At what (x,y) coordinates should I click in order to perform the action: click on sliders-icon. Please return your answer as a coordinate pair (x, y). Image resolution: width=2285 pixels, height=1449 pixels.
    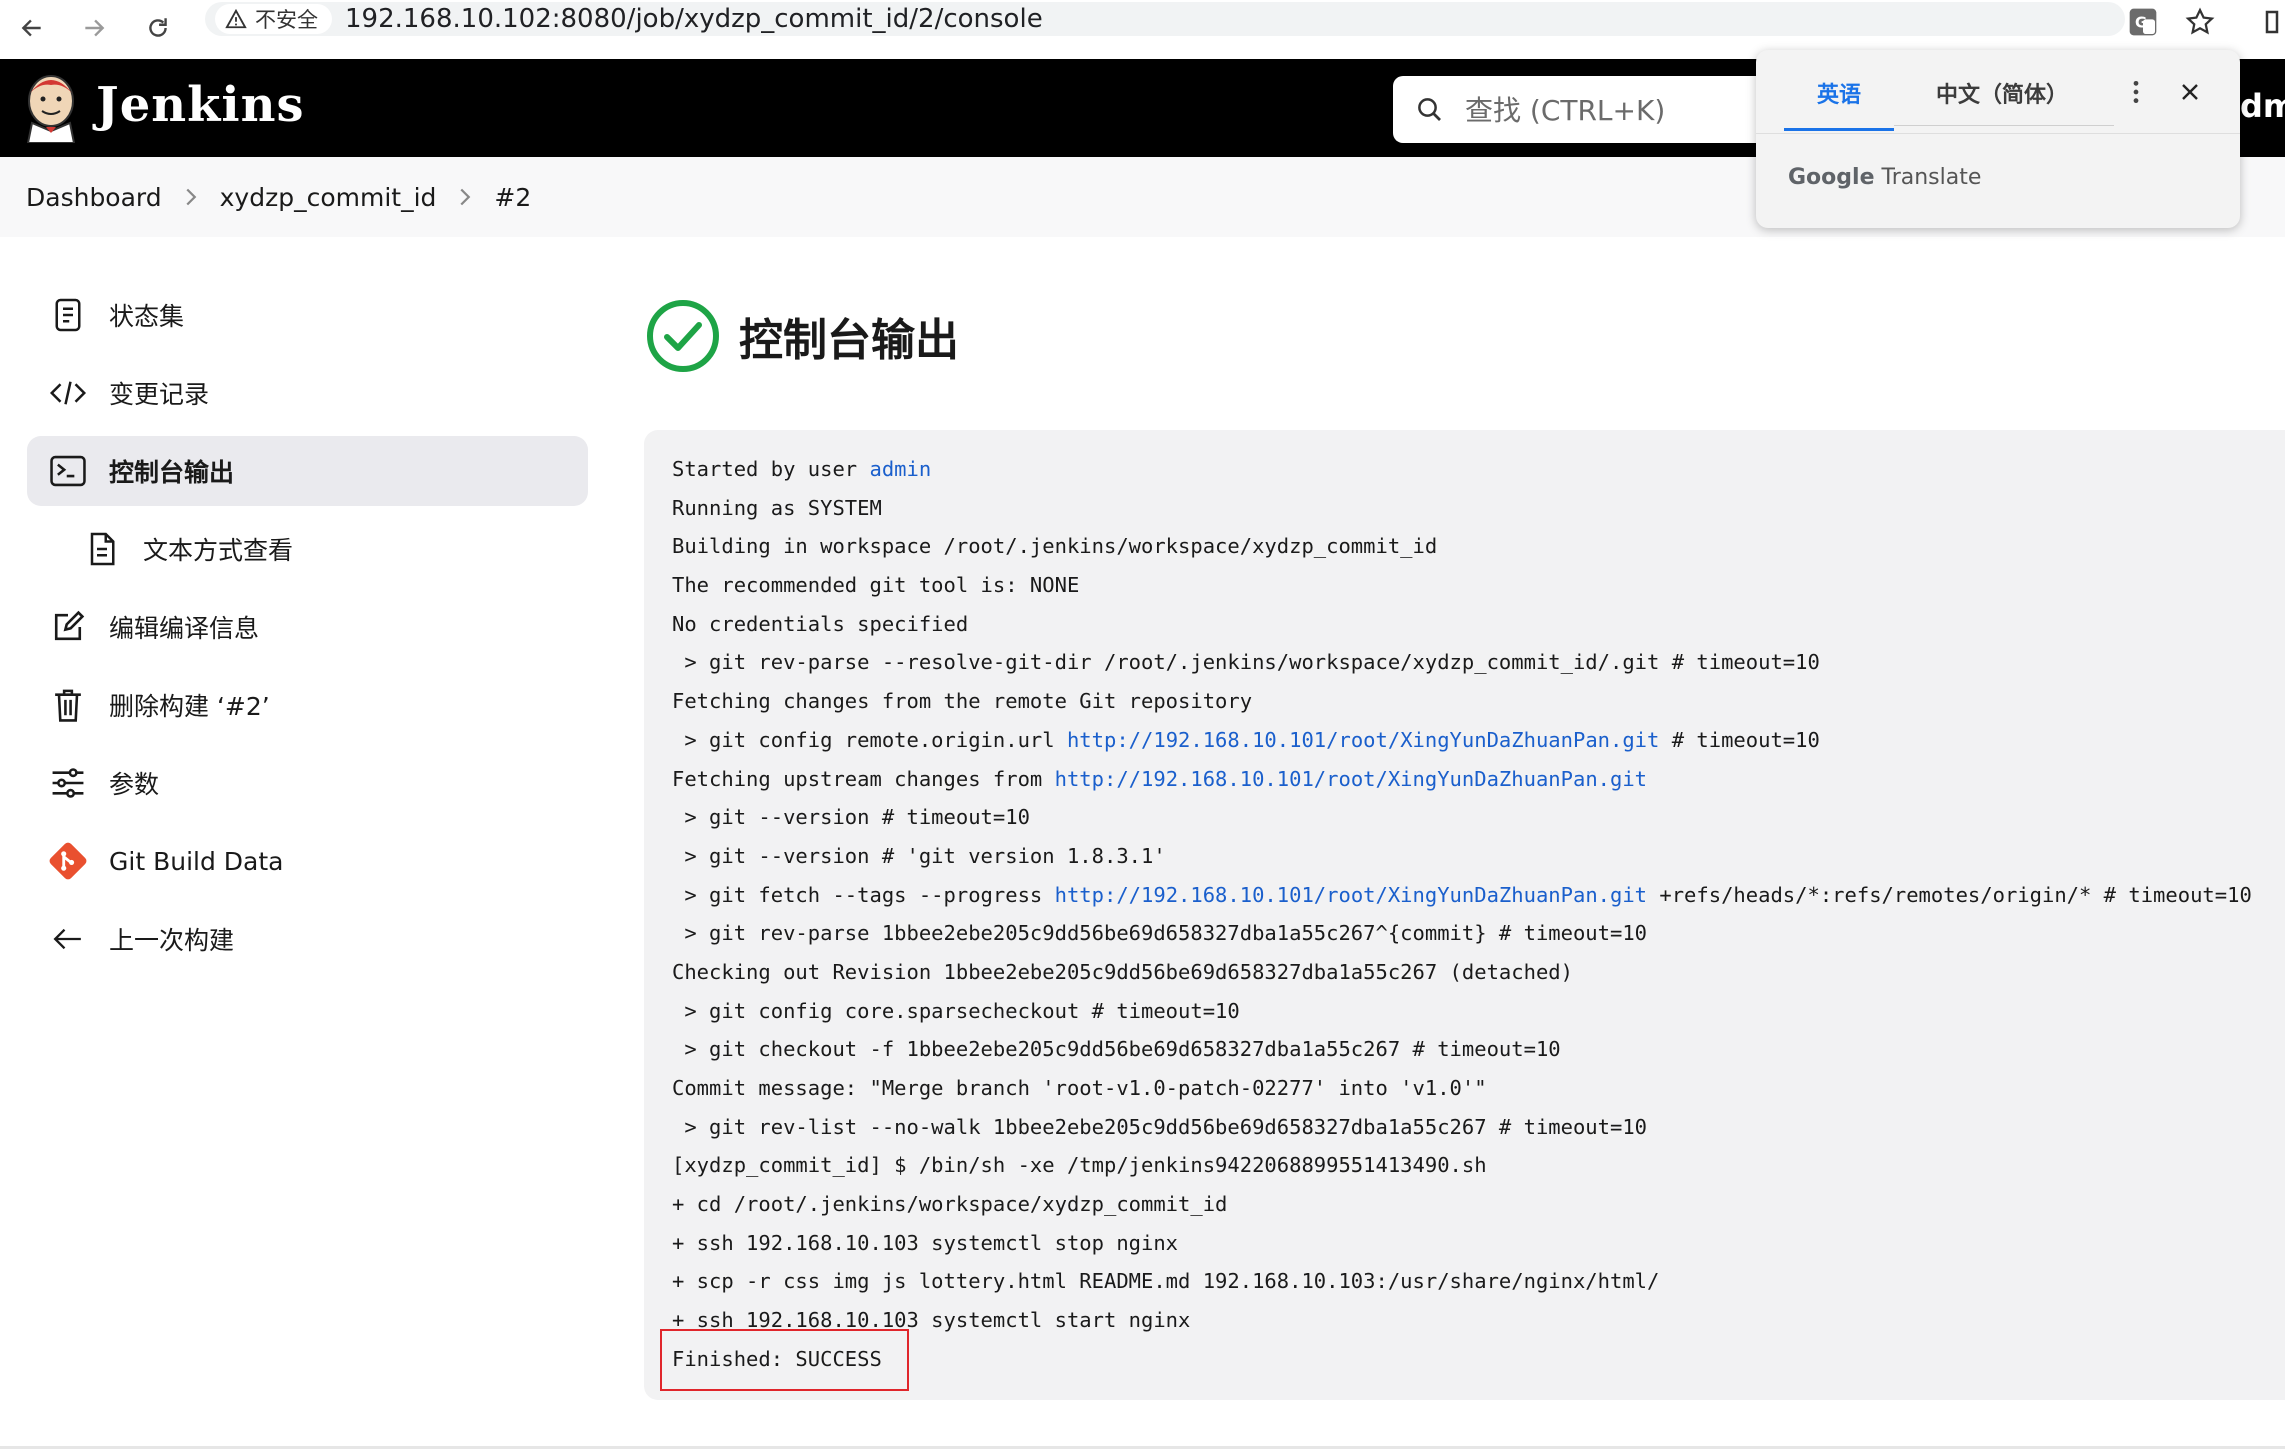
    Looking at the image, I should click on (68, 783).